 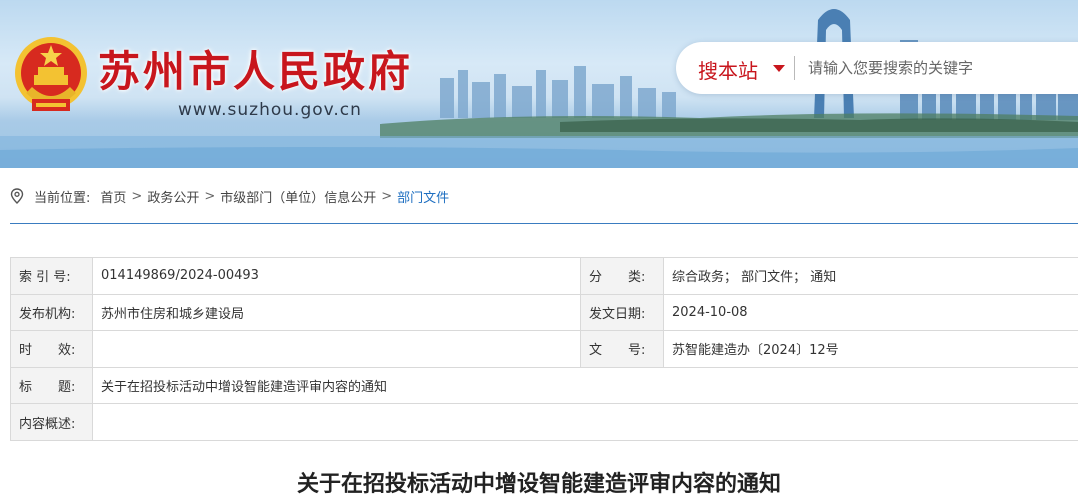 What do you see at coordinates (622, 312) in the screenshot?
I see `issue-date-label: 发文日期:` at bounding box center [622, 312].